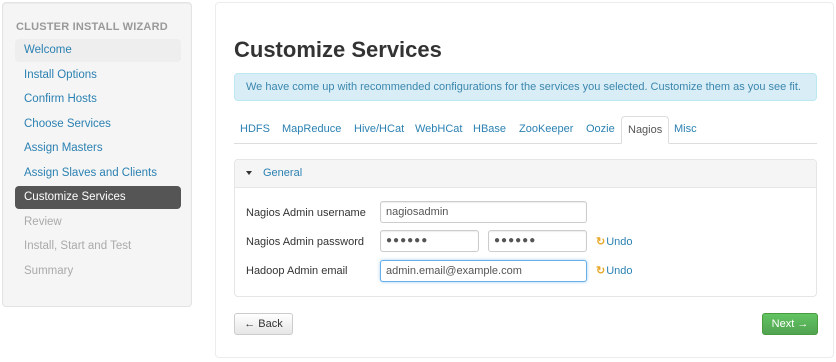  Describe the element at coordinates (98, 124) in the screenshot. I see `sidebar-item-choose-services: Choose Services` at that location.